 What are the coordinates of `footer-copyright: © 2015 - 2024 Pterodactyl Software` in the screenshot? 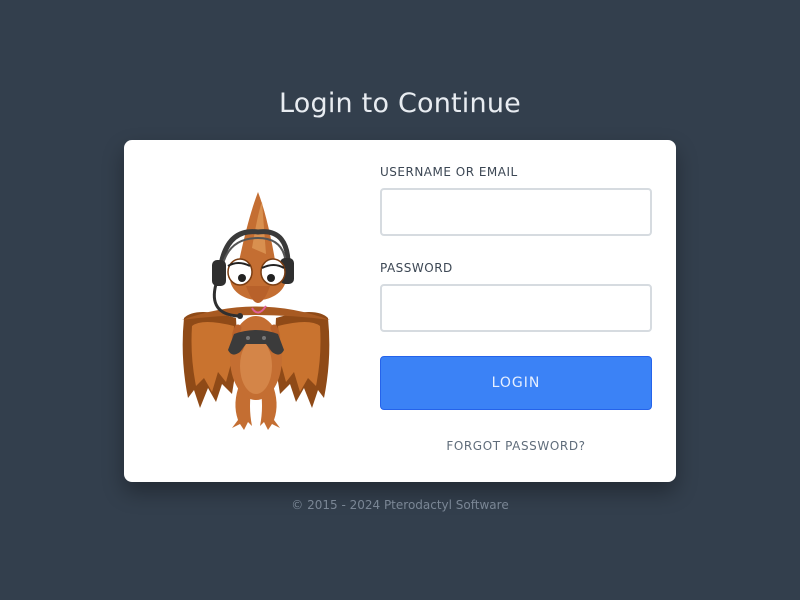 It's located at (400, 505).